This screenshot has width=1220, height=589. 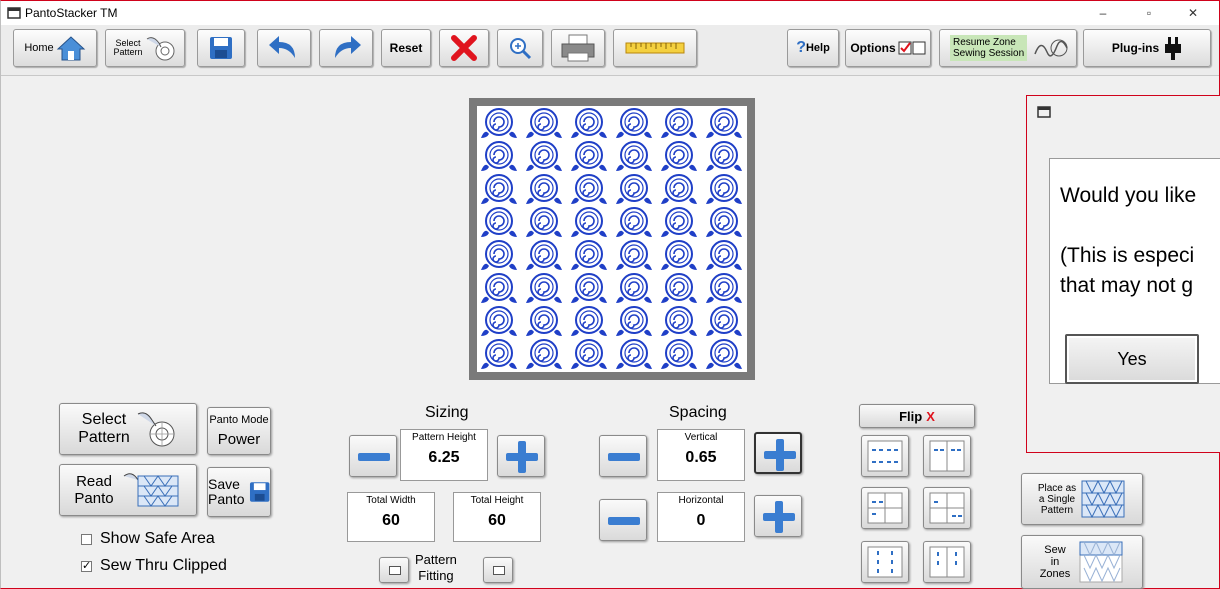 What do you see at coordinates (1149, 13) in the screenshot?
I see `maximize-button: ▫` at bounding box center [1149, 13].